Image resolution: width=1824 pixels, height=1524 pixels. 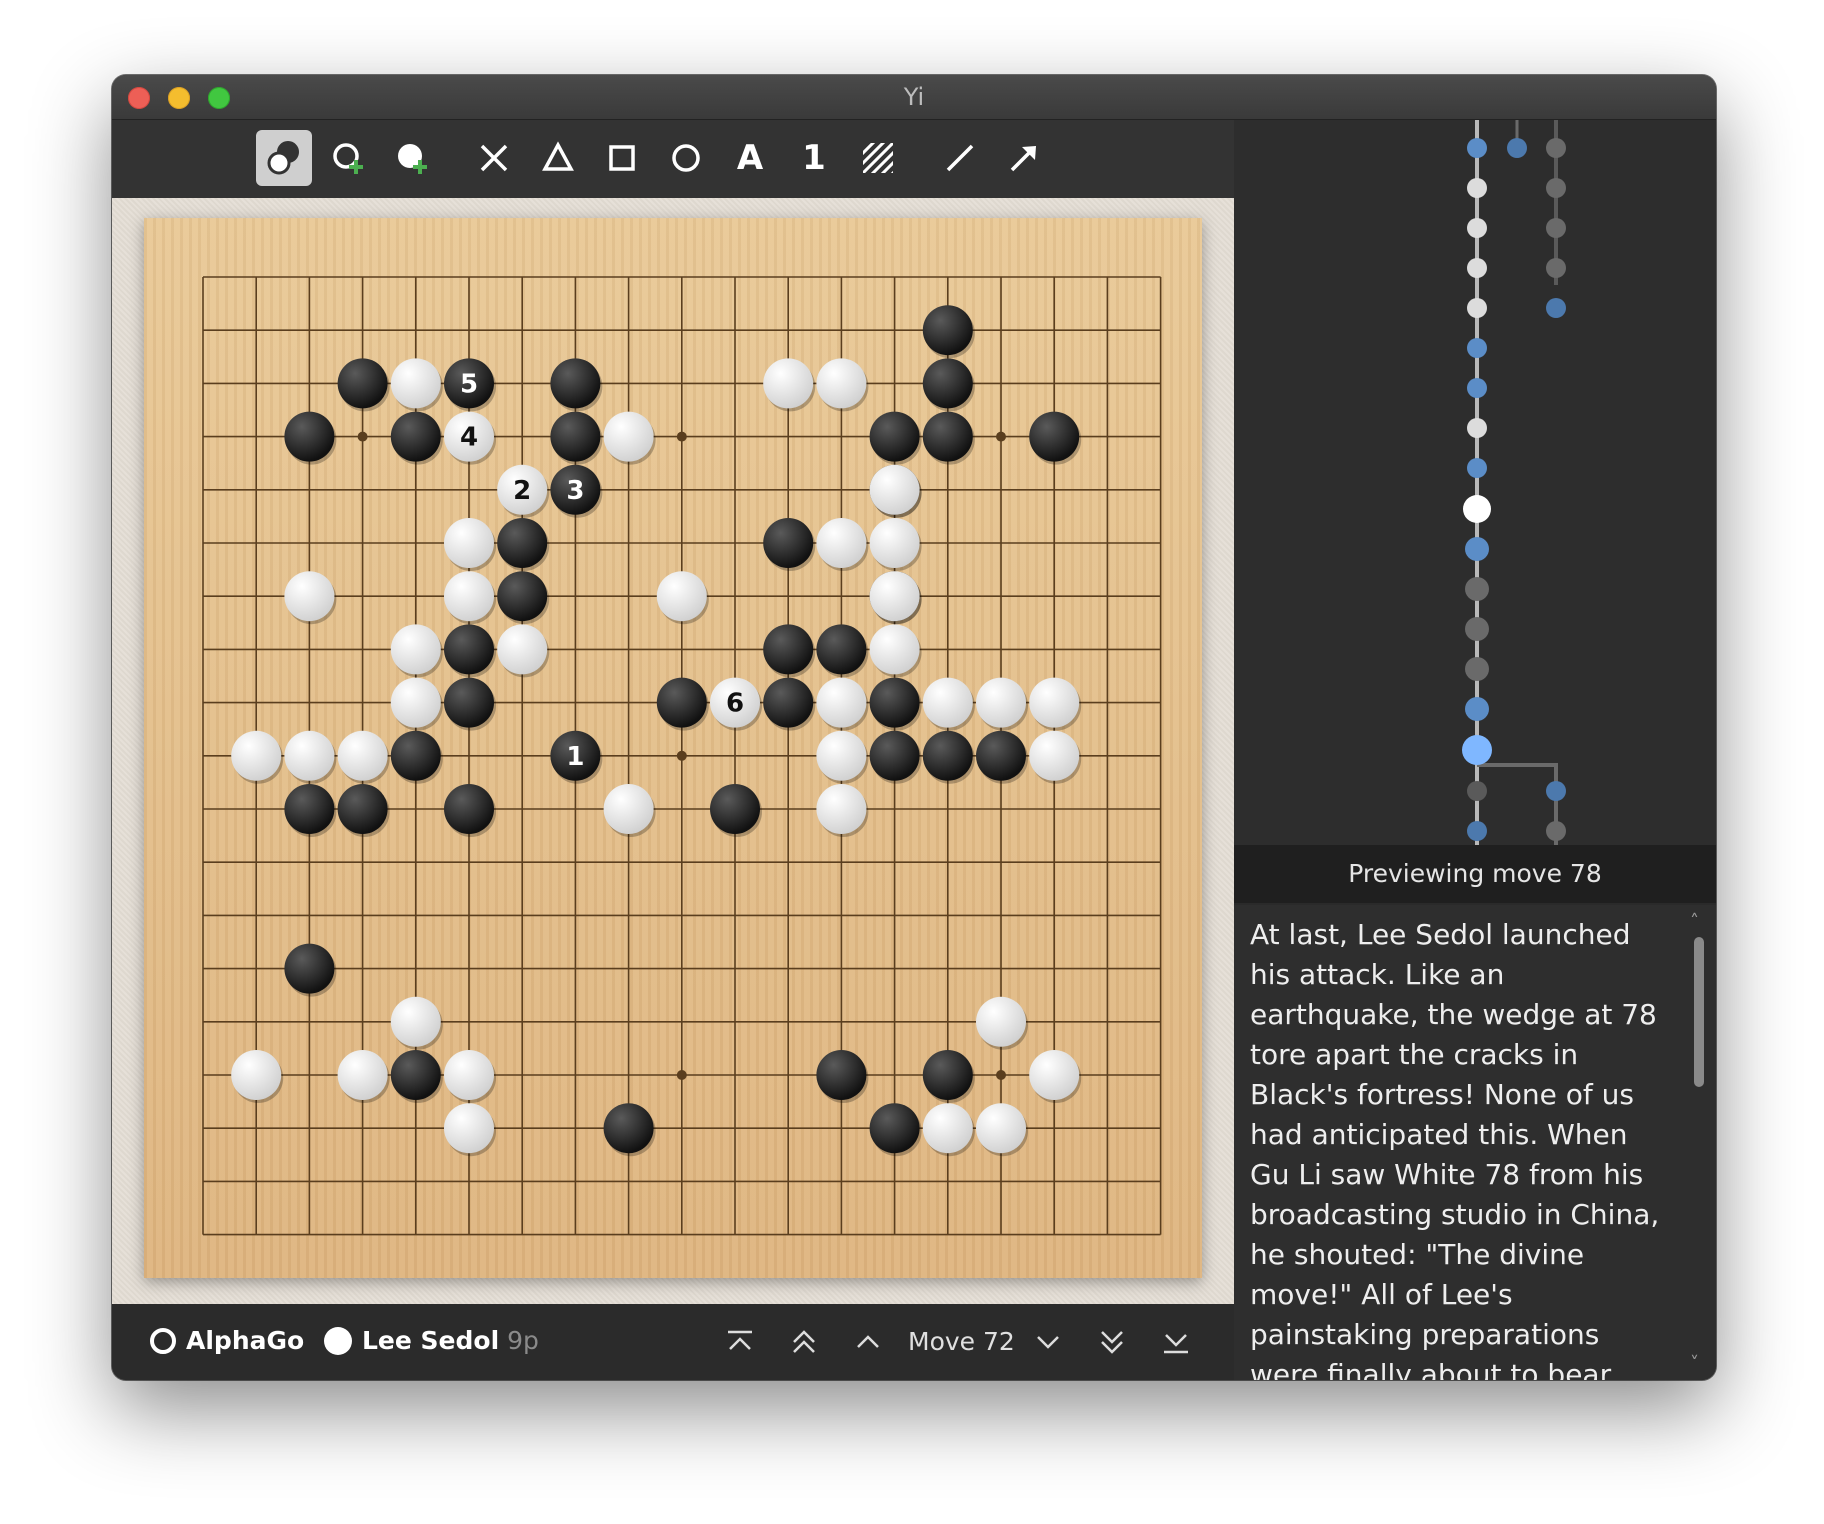 What do you see at coordinates (494, 158) in the screenshot?
I see `cross-mark-button` at bounding box center [494, 158].